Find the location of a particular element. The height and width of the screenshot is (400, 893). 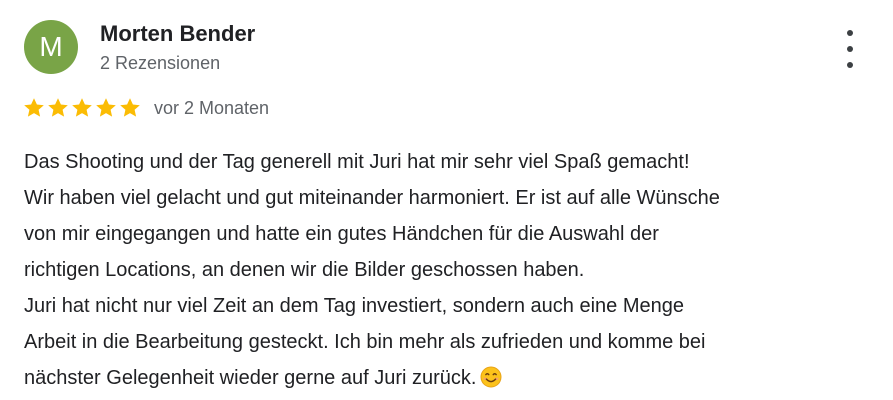

review-count: 2 Rezensionen is located at coordinates (160, 63).